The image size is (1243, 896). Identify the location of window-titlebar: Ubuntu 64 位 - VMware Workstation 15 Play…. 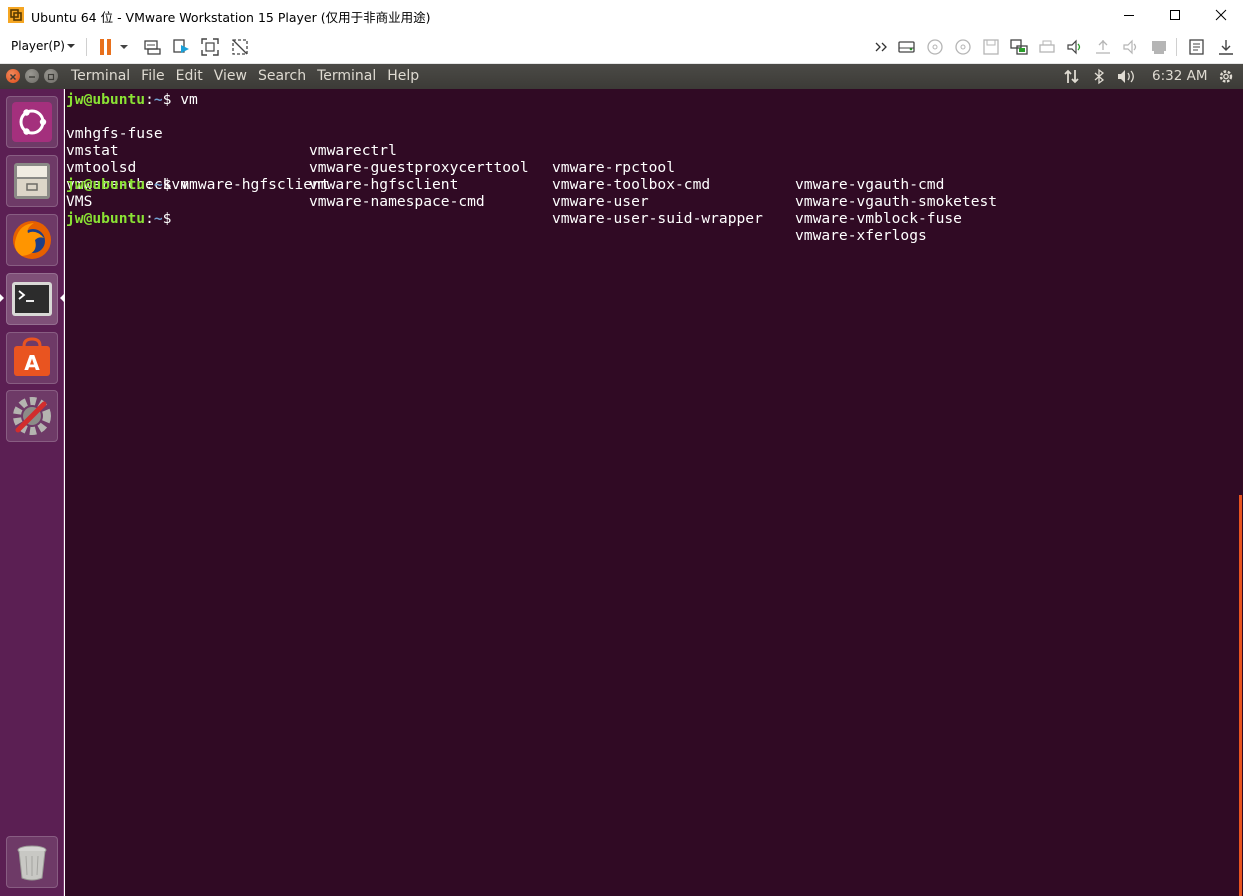
(621, 15).